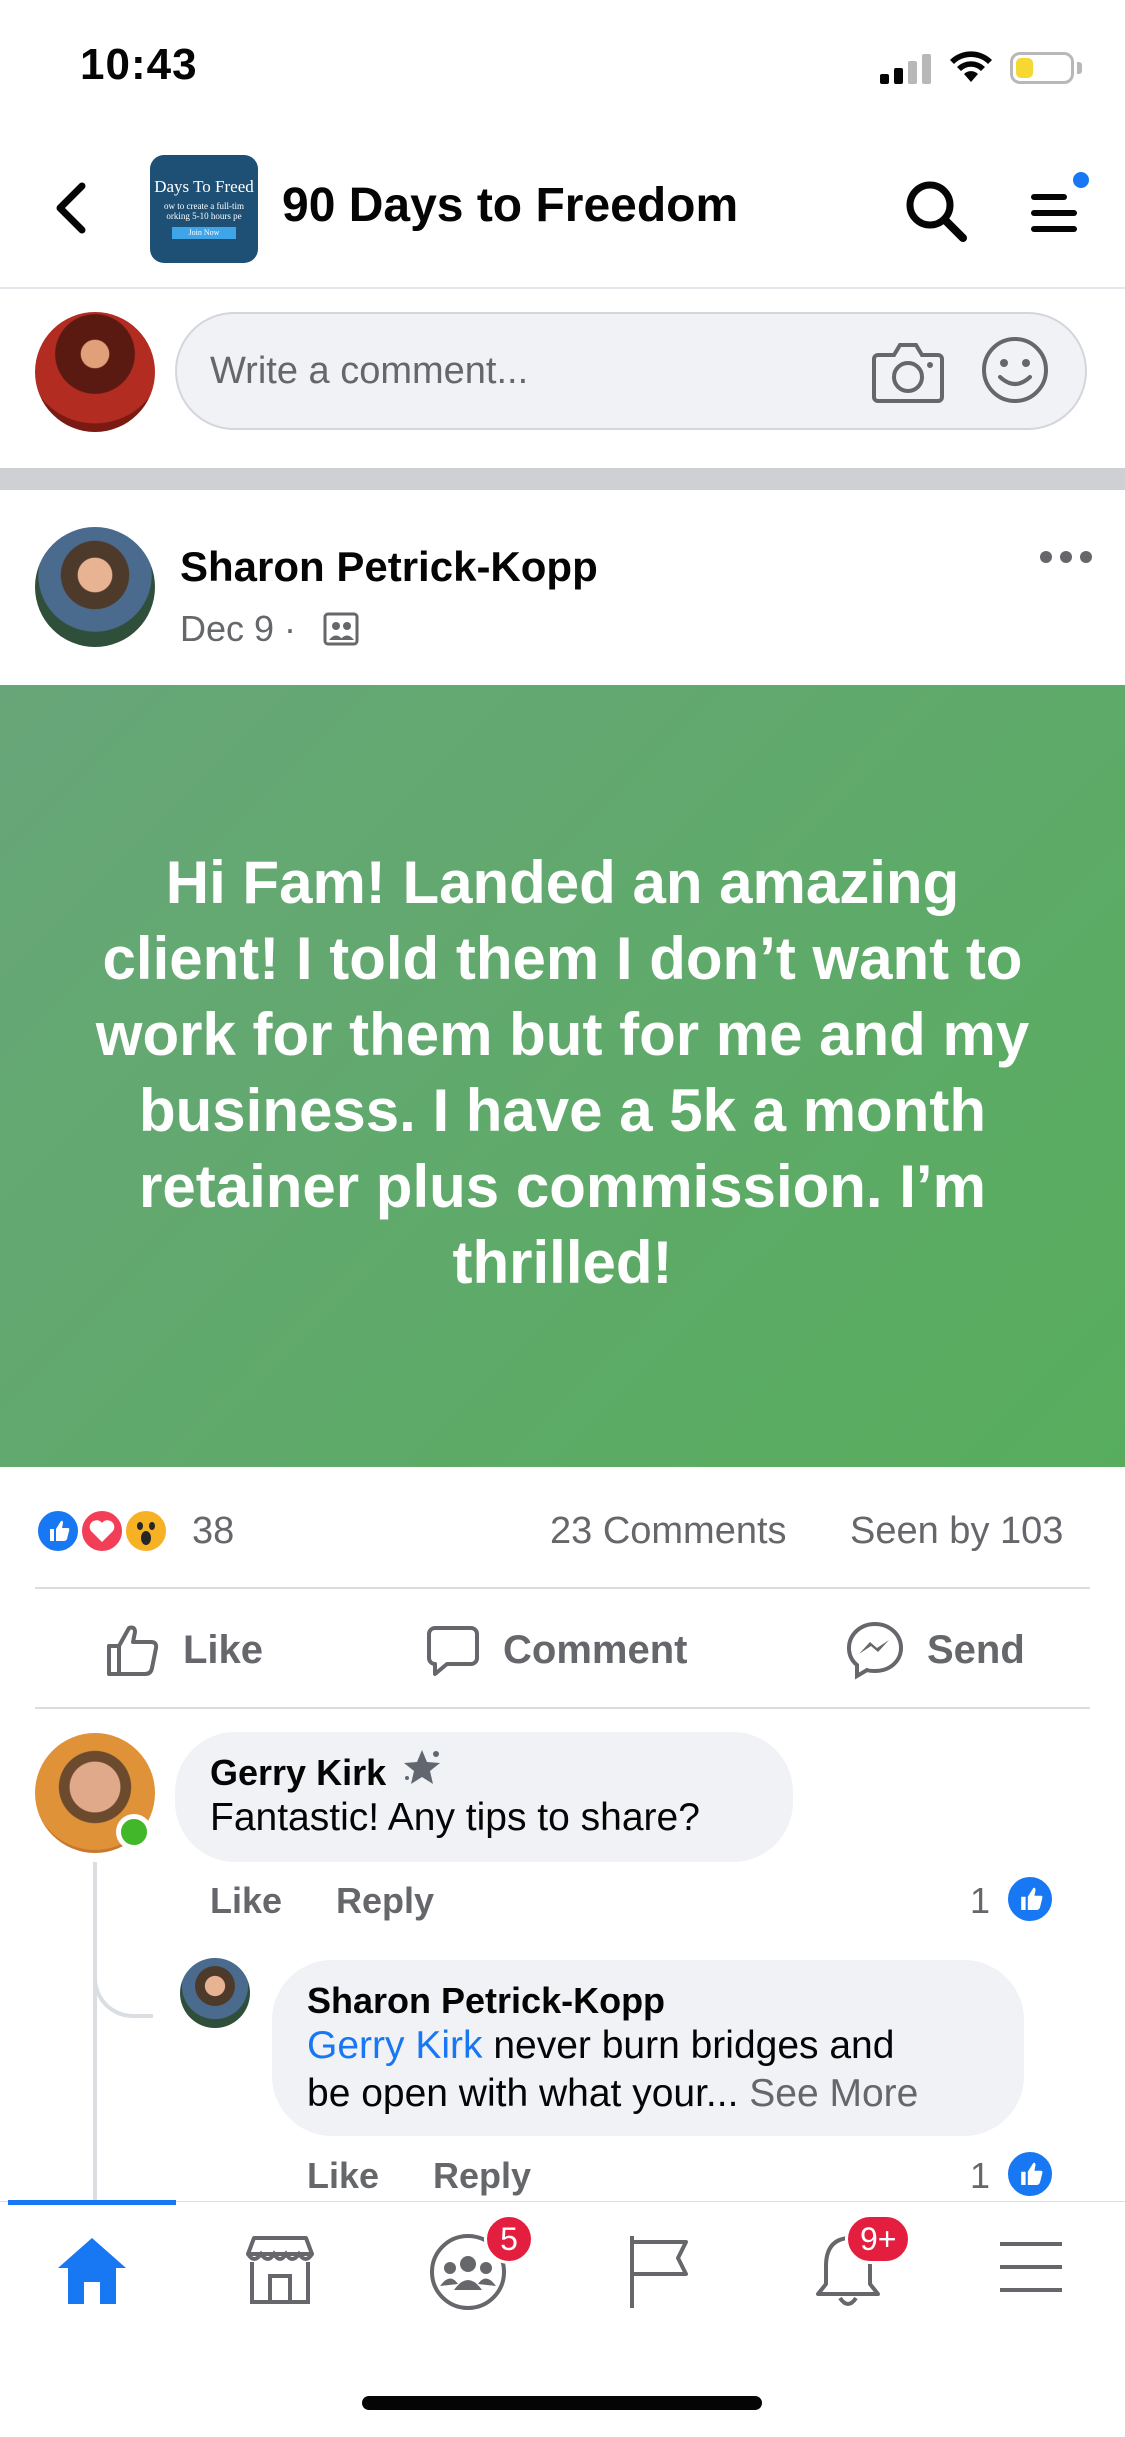 The width and height of the screenshot is (1125, 2437). What do you see at coordinates (956, 1531) in the screenshot?
I see `seen-by-count: Seen by 103` at bounding box center [956, 1531].